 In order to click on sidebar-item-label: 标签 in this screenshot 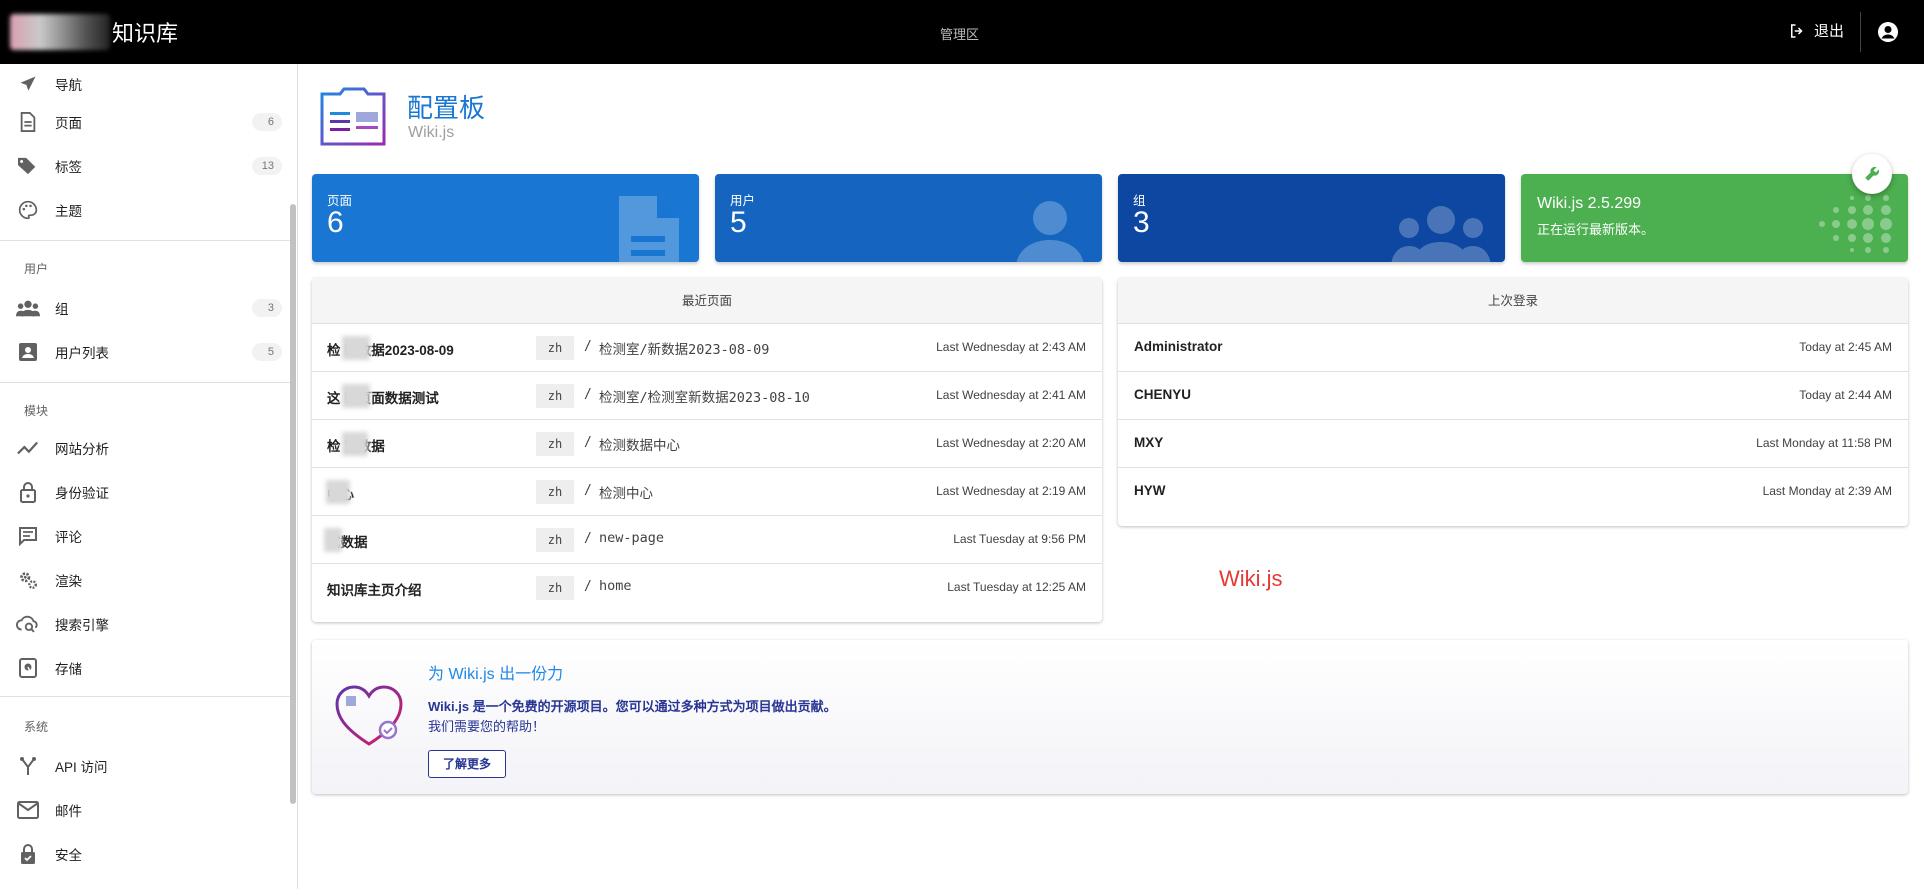, I will do `click(68, 167)`.